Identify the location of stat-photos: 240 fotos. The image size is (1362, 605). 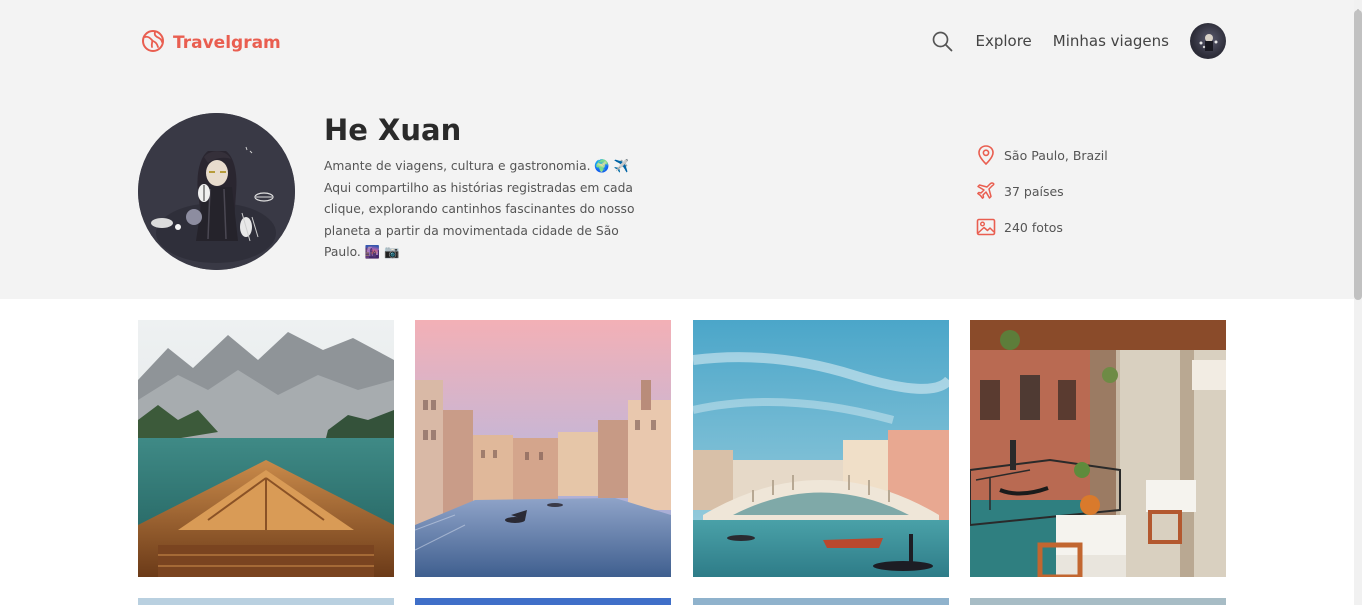
(1042, 227).